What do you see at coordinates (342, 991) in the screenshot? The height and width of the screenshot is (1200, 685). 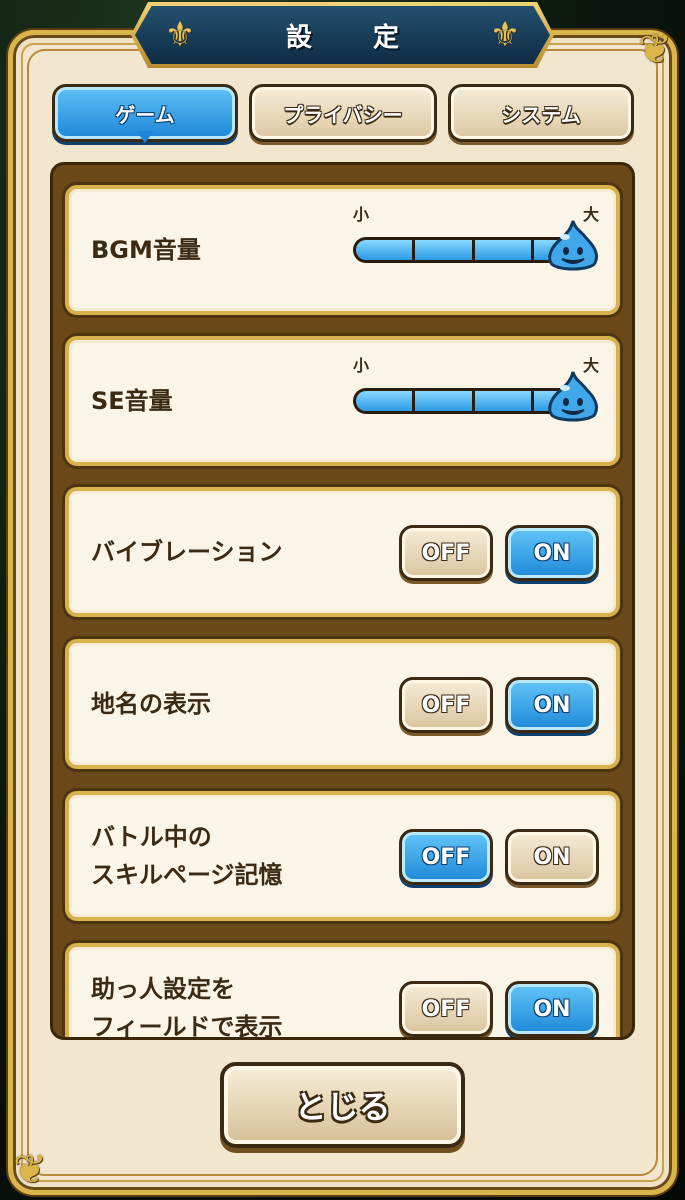 I see `setting-helper-field-display: 助っ人設定を フィールドで表示 OFF ON` at bounding box center [342, 991].